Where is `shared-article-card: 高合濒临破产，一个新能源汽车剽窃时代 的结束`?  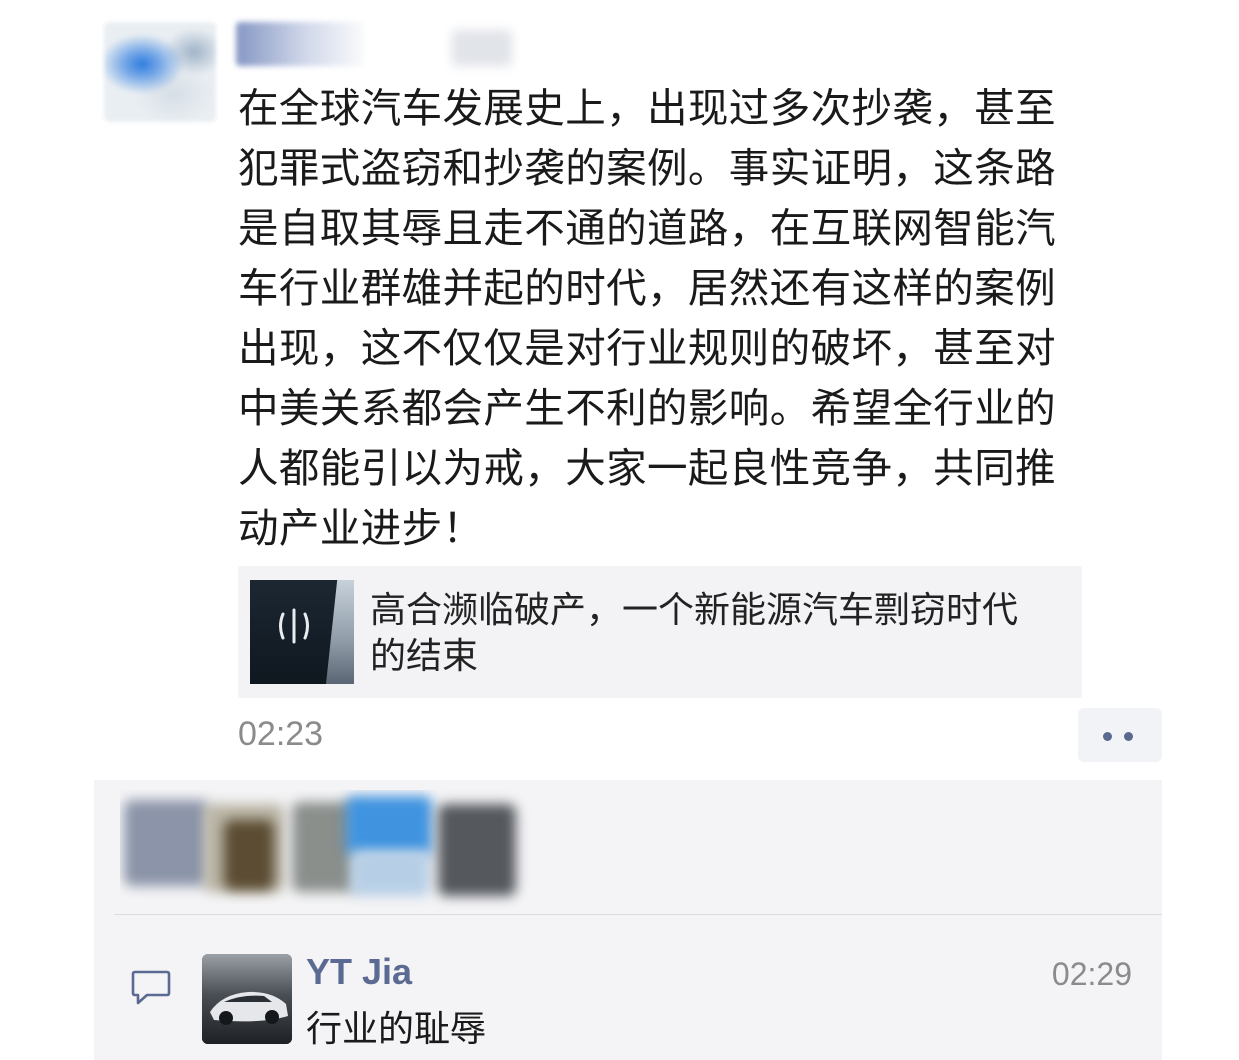
shared-article-card: 高合濒临破产，一个新能源汽车剽窃时代 的结束 is located at coordinates (660, 632).